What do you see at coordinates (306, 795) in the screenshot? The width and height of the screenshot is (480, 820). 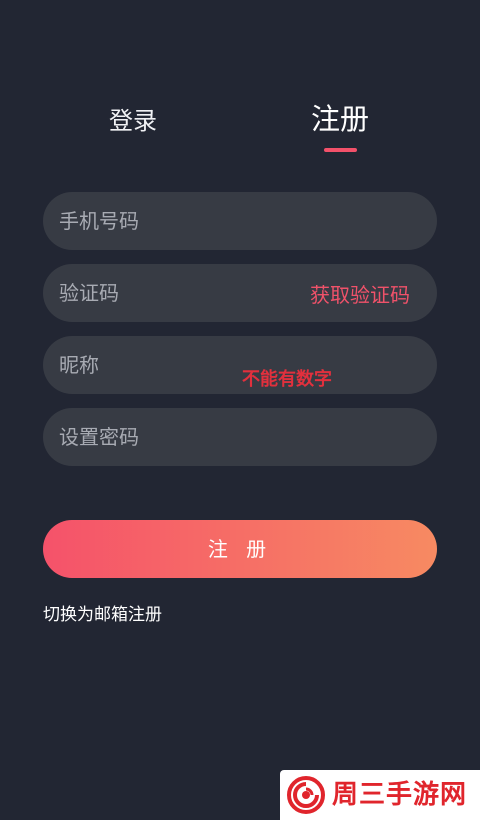 I see `watermark-logo-icon` at bounding box center [306, 795].